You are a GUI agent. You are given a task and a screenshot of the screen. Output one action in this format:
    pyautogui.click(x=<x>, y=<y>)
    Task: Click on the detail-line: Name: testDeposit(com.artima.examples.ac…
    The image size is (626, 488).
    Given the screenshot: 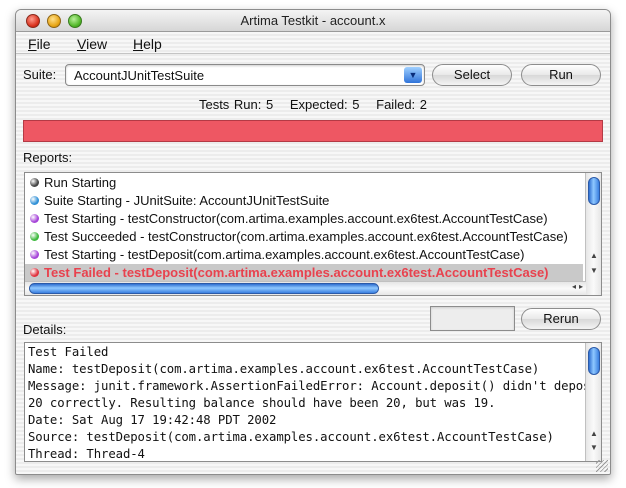 What is the action you would take?
    pyautogui.click(x=284, y=369)
    